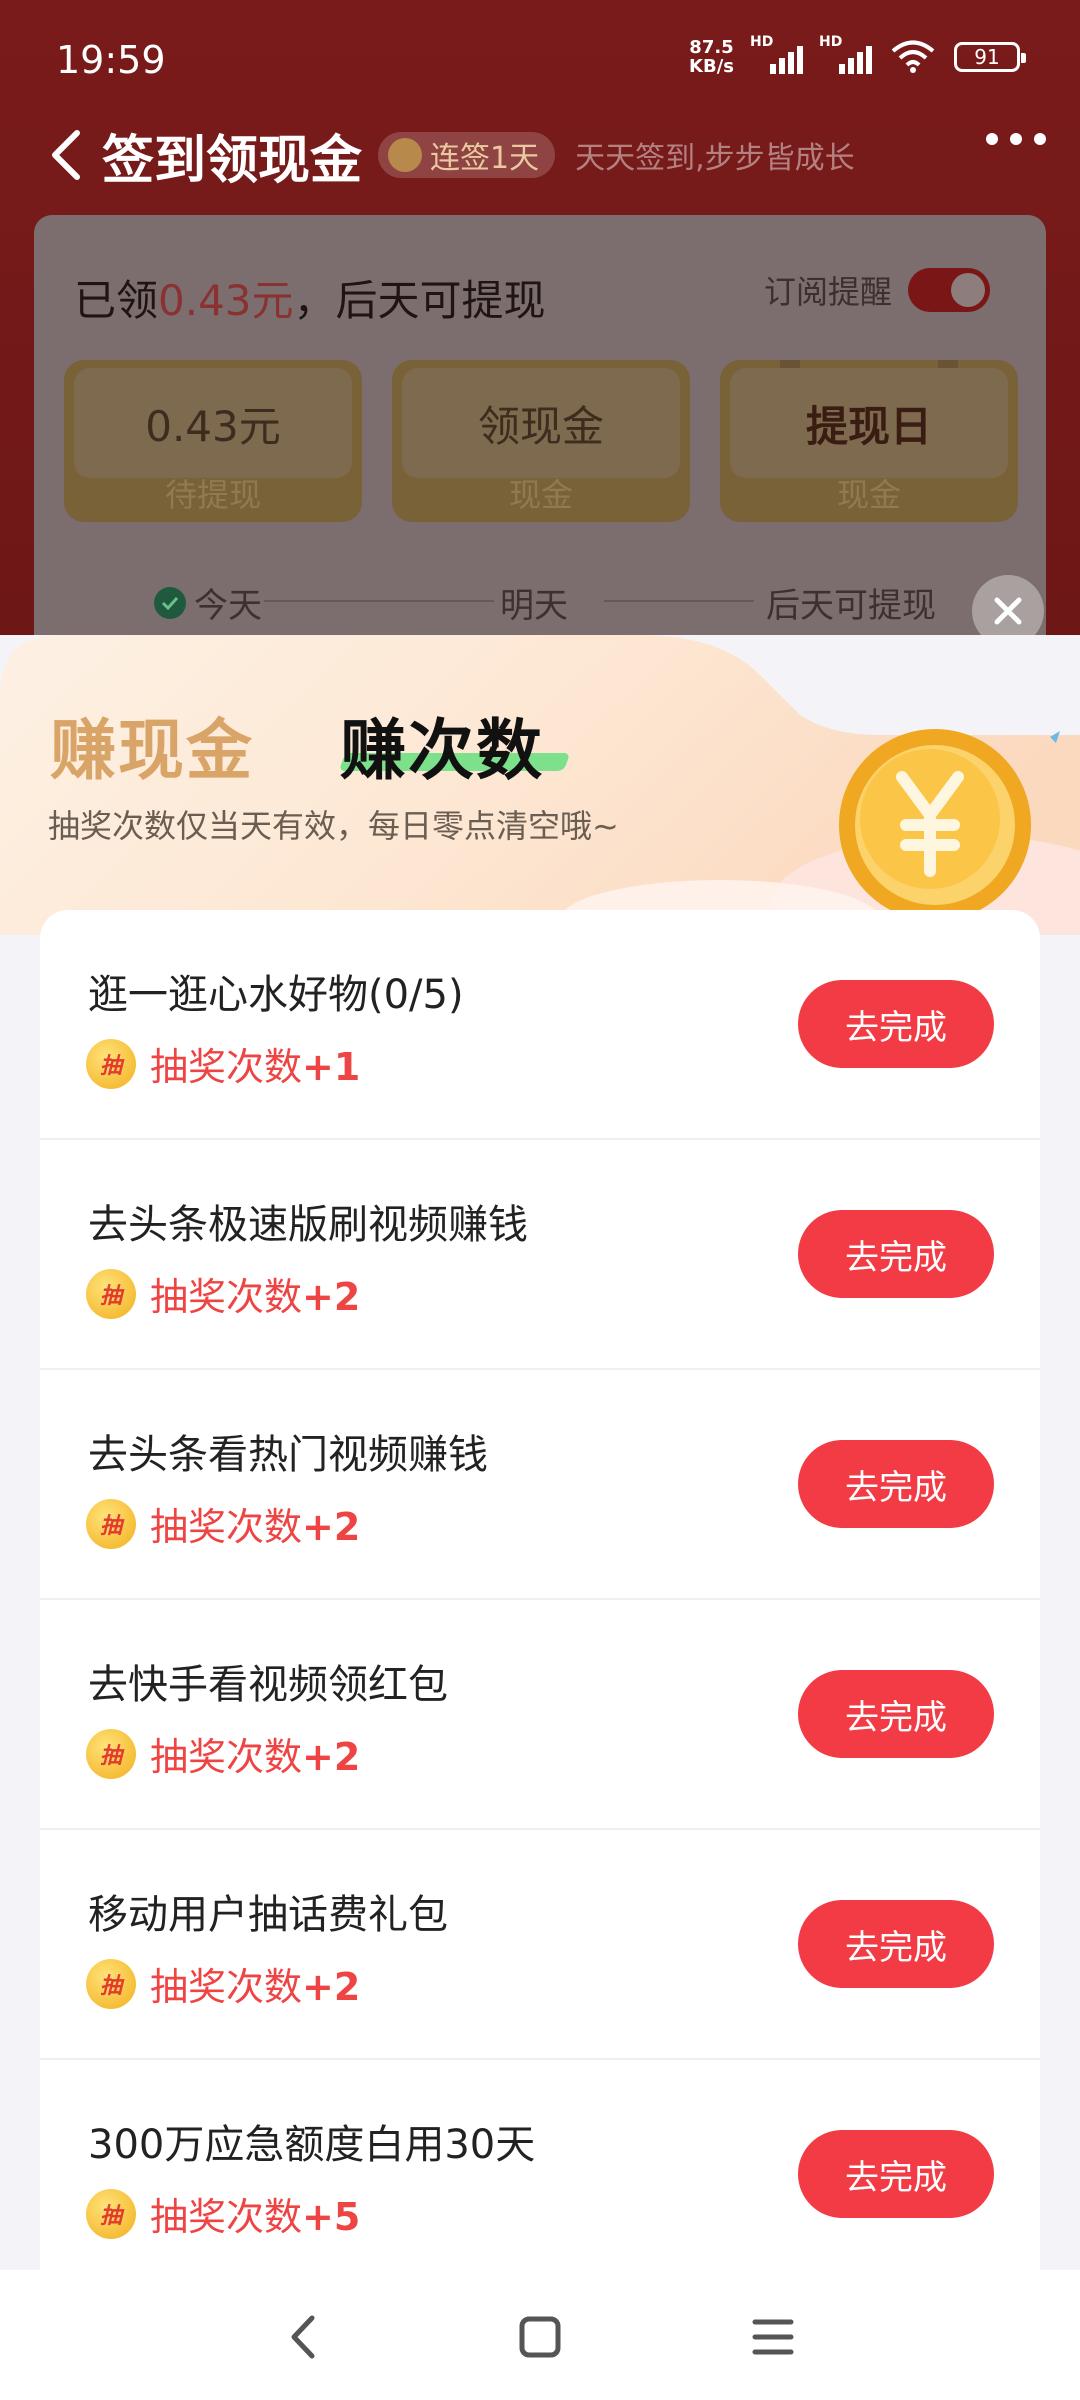  I want to click on sim2-hd-tag: HD, so click(831, 42).